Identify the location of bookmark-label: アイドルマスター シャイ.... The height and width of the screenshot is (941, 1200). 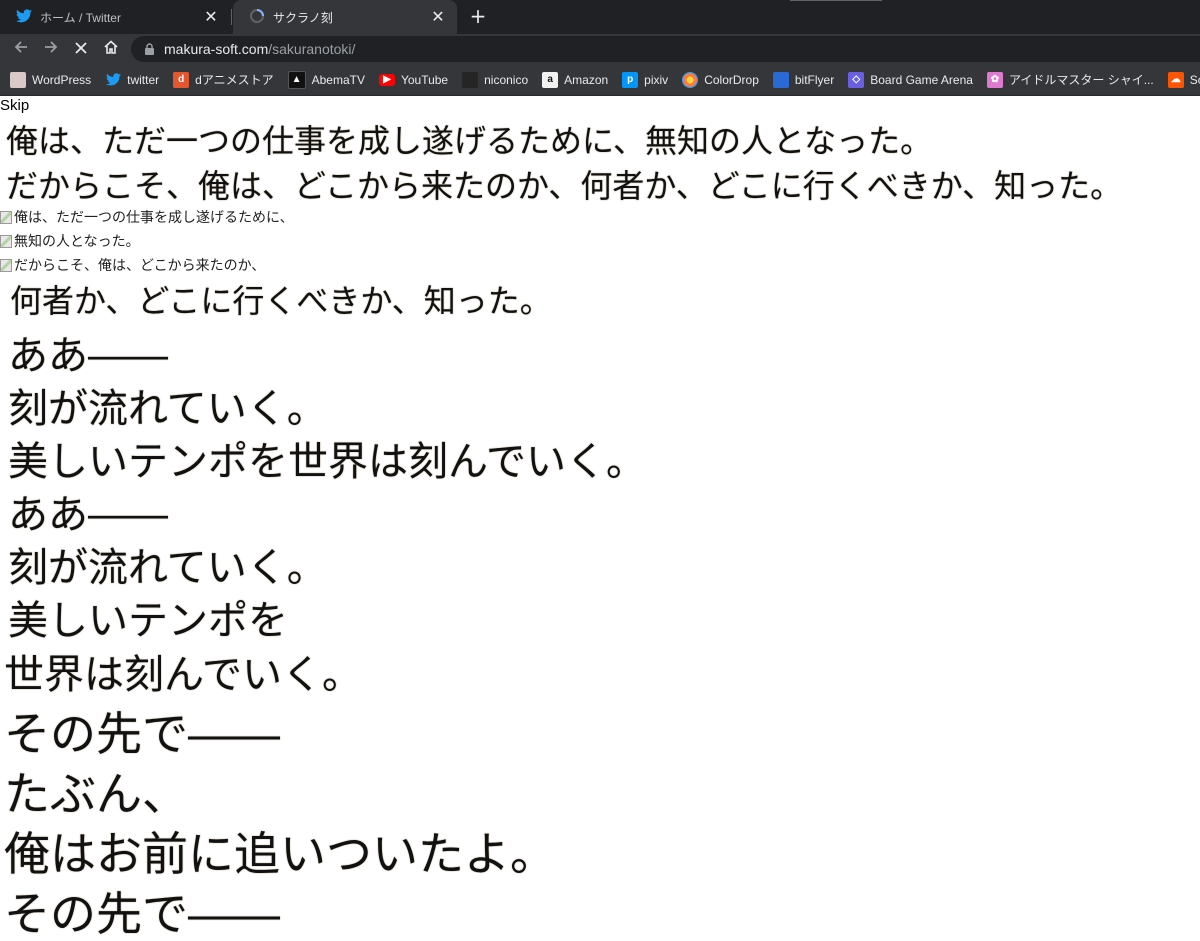
(1081, 80).